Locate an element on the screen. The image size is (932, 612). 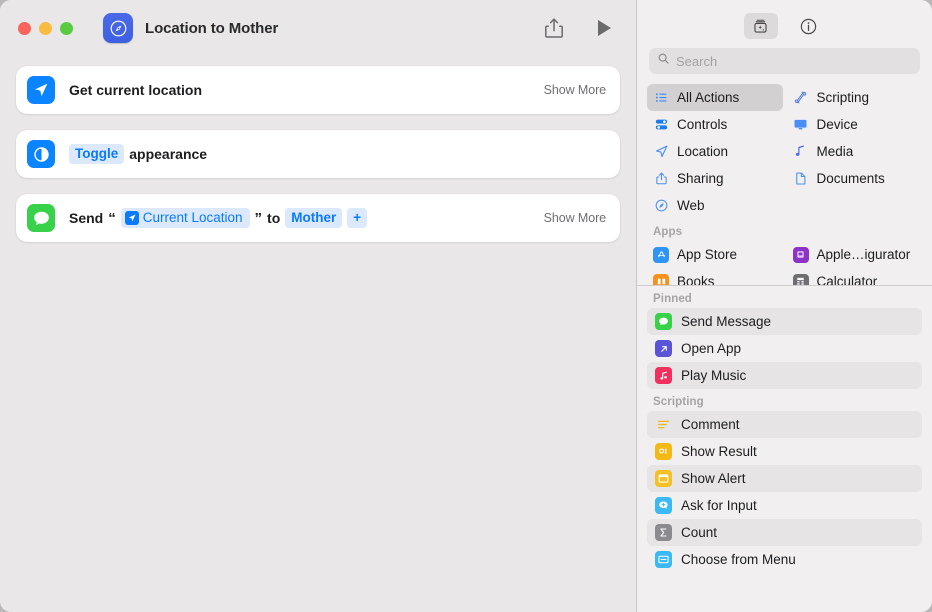
music-note-icon is located at coordinates (663, 375).